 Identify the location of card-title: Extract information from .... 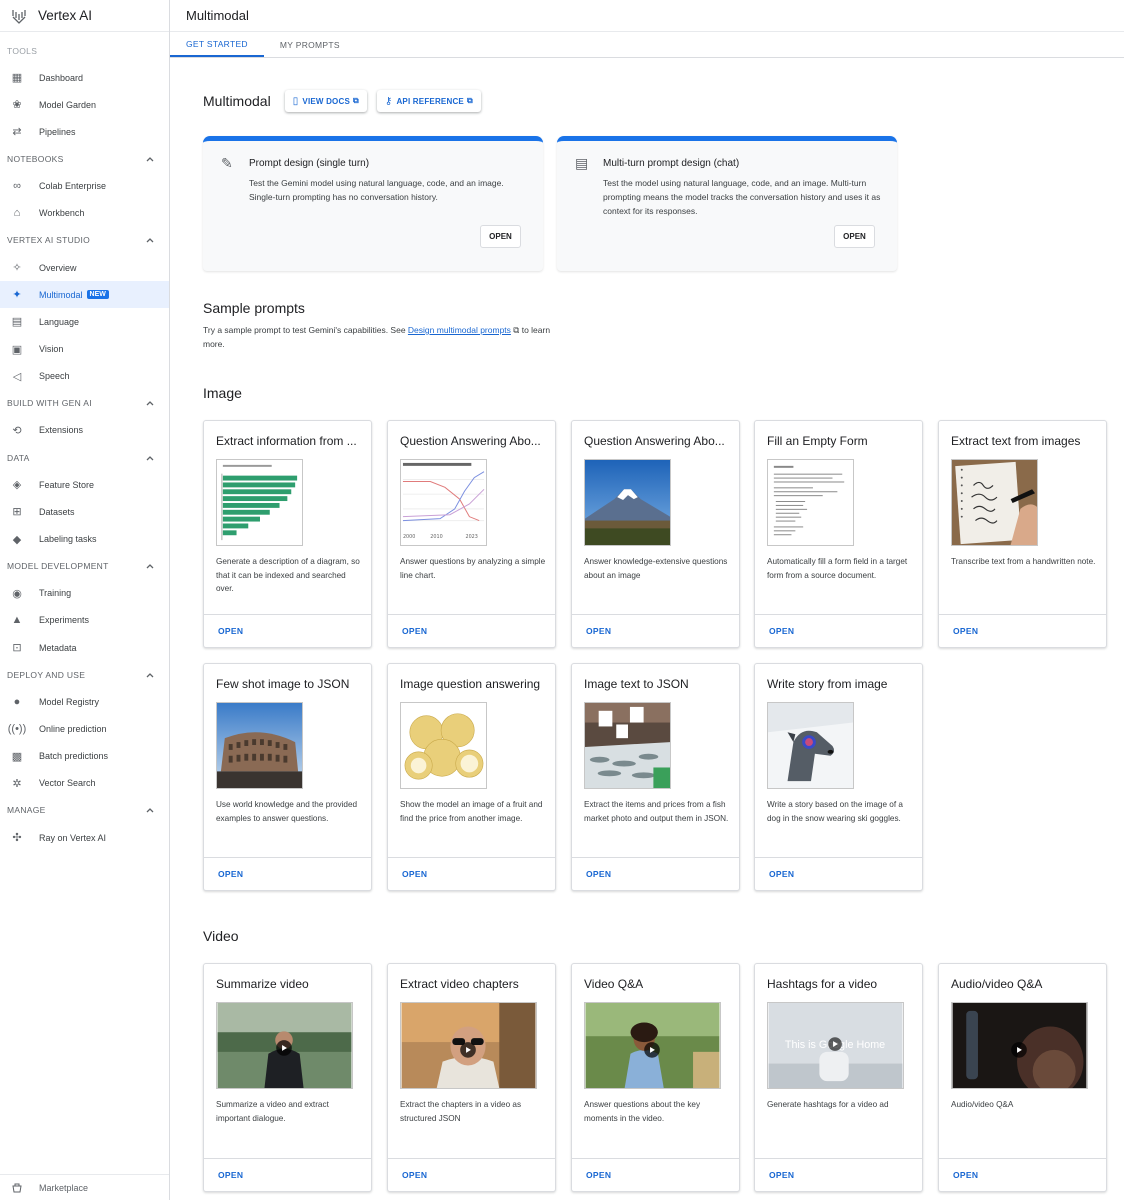
(286, 441).